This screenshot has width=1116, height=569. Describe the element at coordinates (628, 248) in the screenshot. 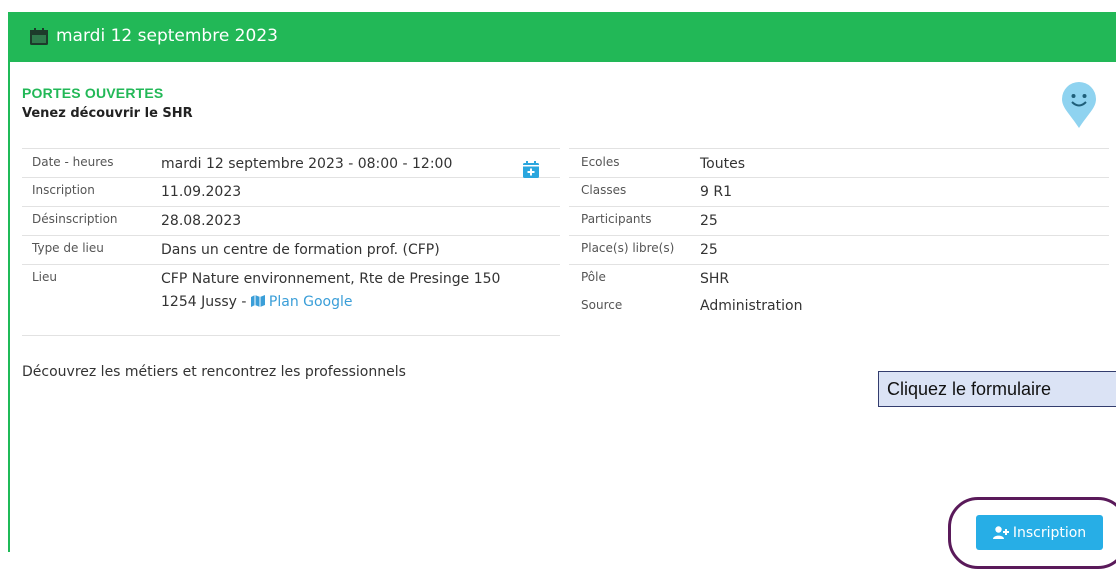

I see `row-label: Place(s) libre(s)` at that location.